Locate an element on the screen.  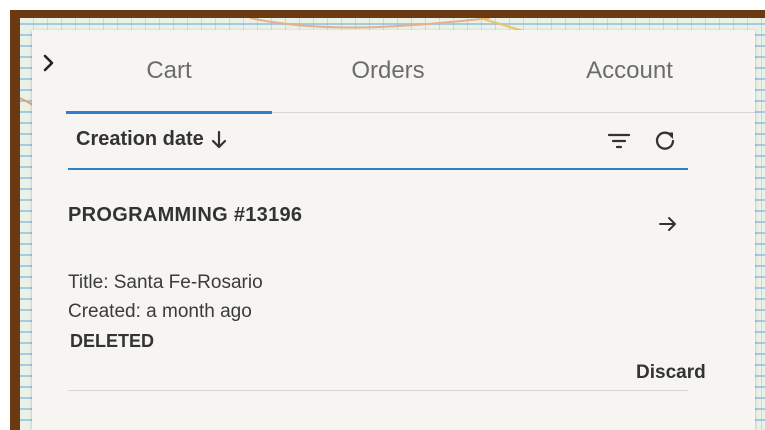
map-road is located at coordinates (370, 23).